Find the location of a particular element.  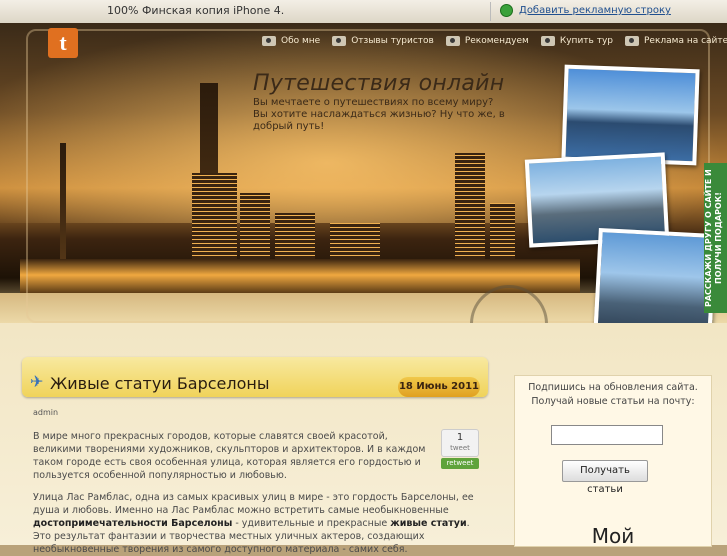

tweet-widget: 1 tweet retweet is located at coordinates (460, 449).